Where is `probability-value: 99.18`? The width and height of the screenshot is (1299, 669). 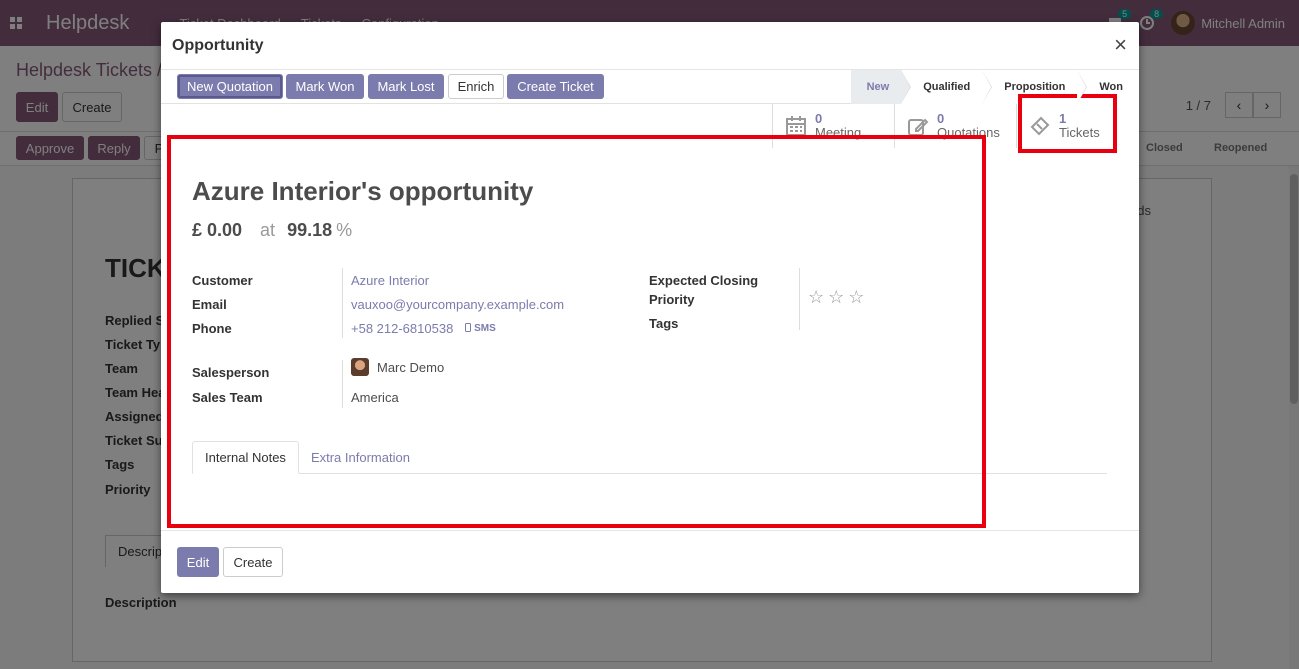 probability-value: 99.18 is located at coordinates (310, 230).